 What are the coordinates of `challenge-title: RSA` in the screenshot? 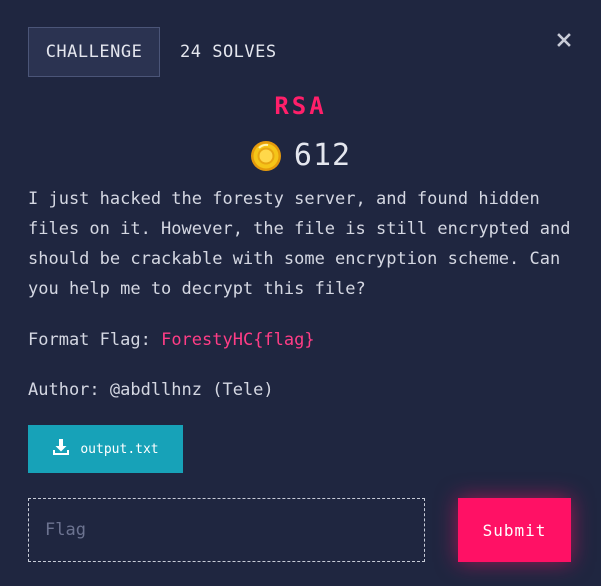 It's located at (300, 106).